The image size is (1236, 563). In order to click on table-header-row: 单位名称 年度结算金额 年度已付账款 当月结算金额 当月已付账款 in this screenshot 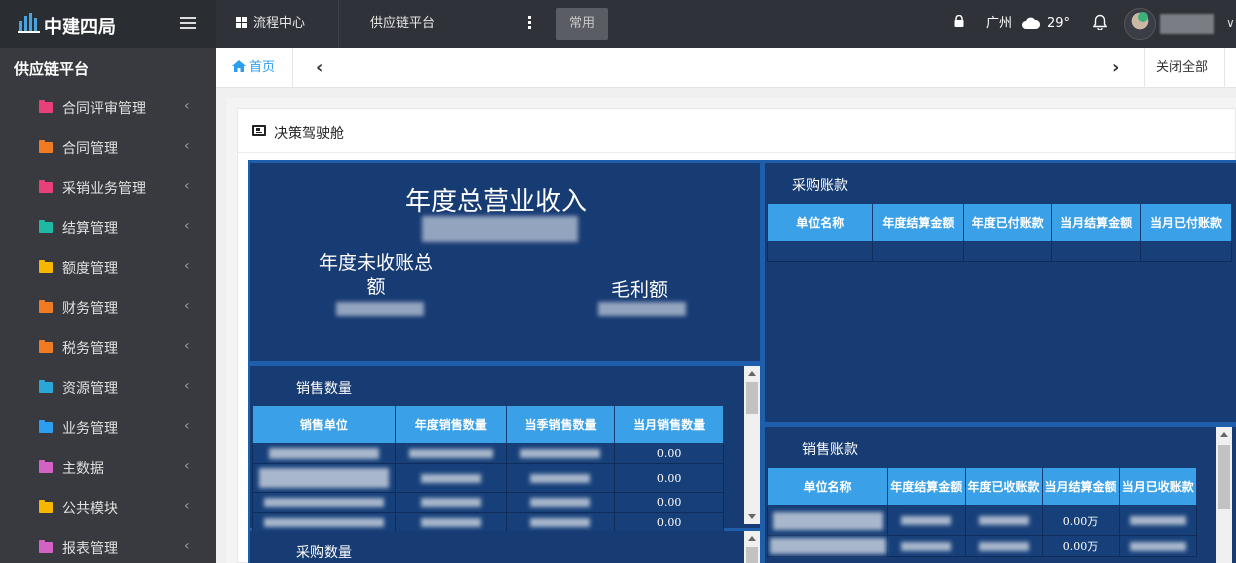, I will do `click(999, 222)`.